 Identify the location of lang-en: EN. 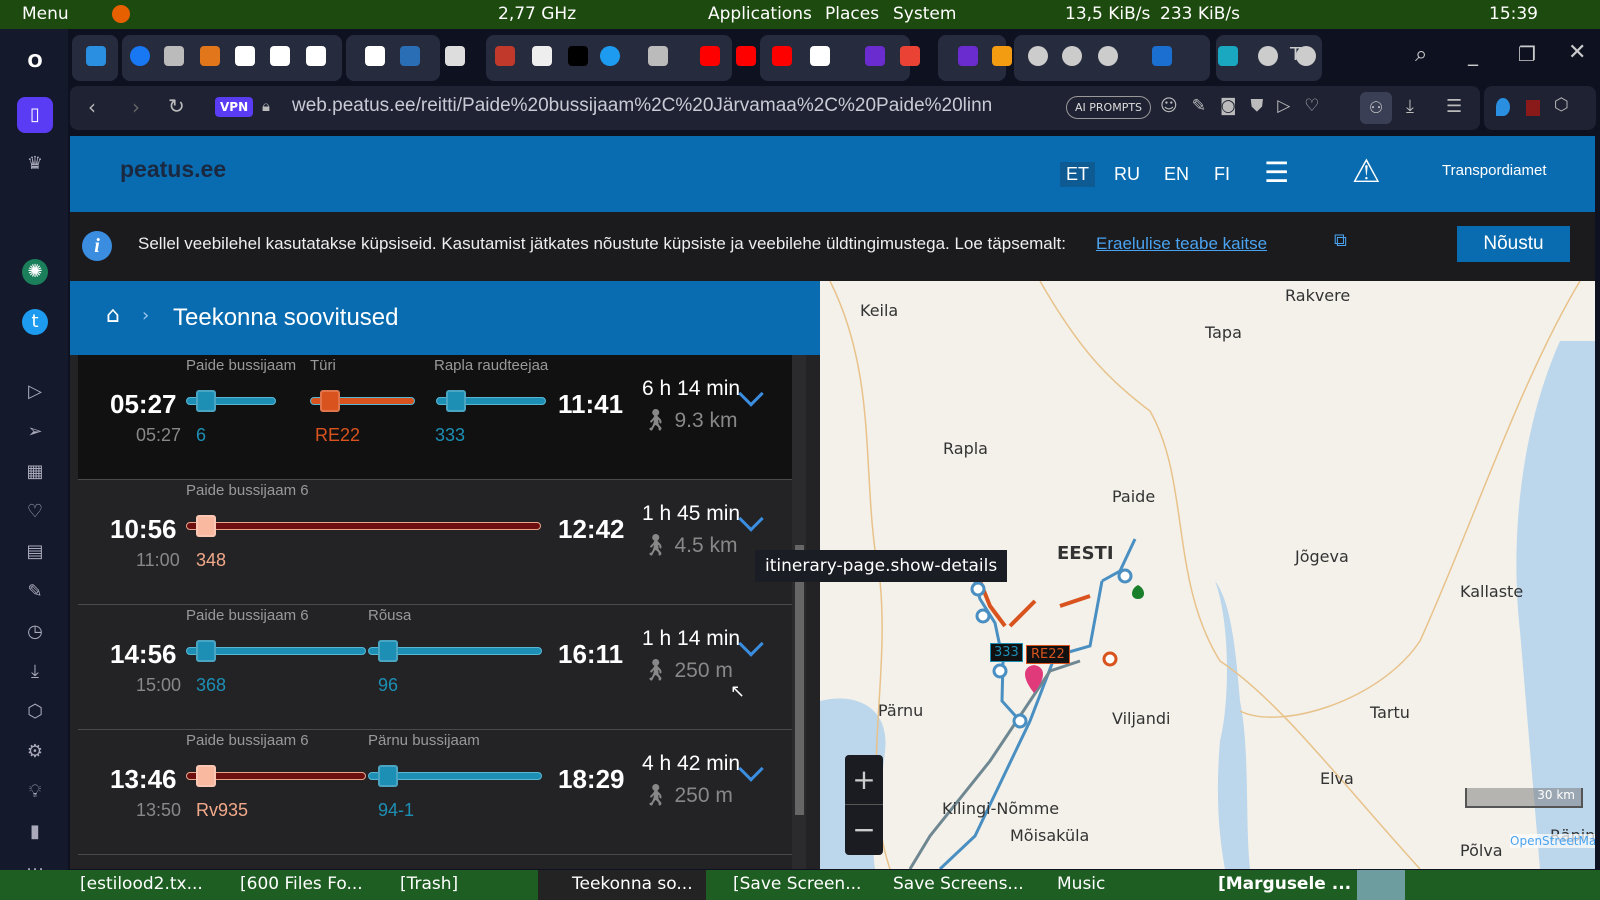
(1176, 174).